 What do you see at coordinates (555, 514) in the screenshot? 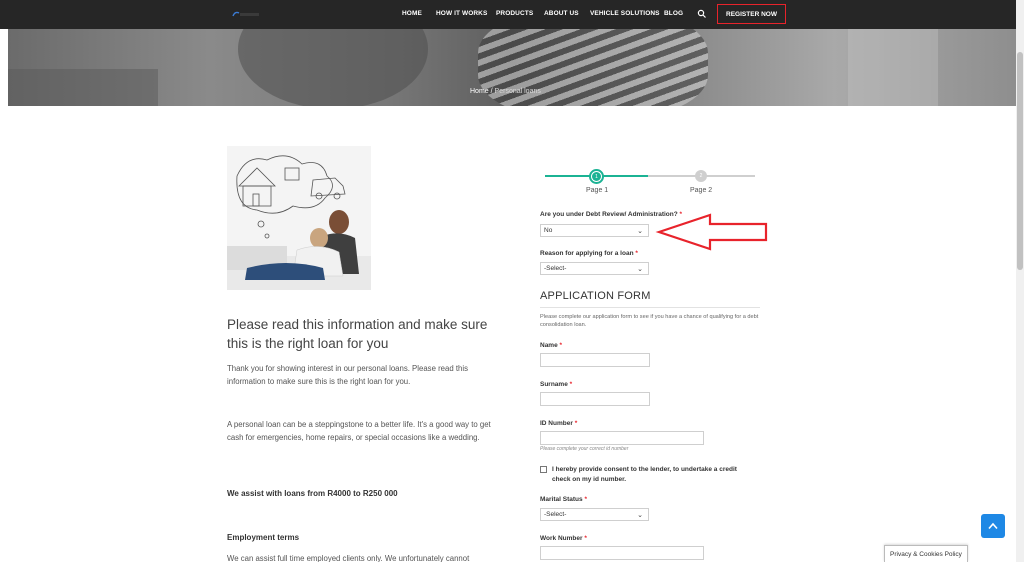
I see `marital-status-value: -Select-` at bounding box center [555, 514].